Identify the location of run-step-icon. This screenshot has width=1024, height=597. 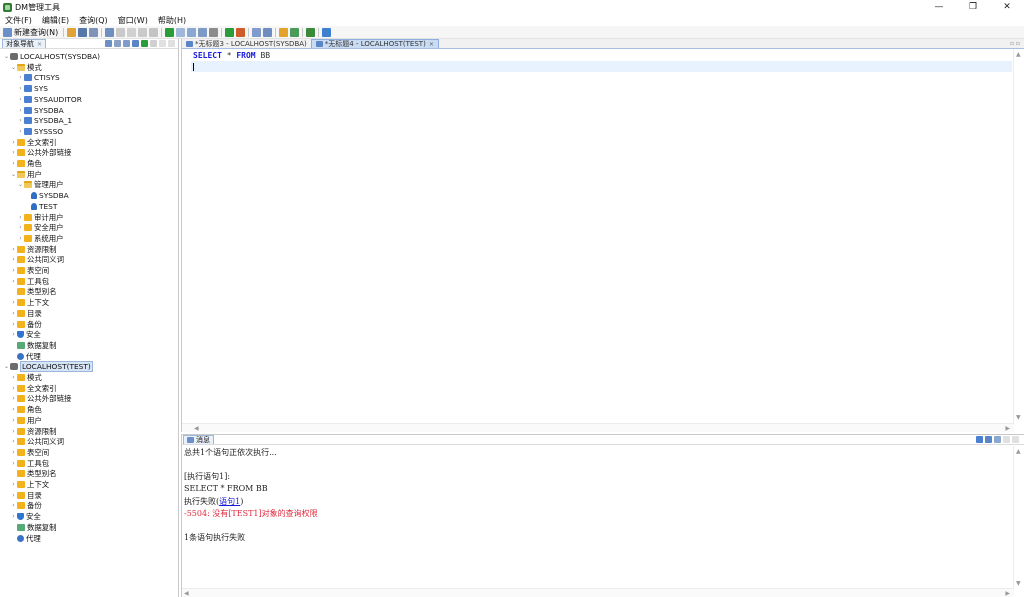
(192, 32).